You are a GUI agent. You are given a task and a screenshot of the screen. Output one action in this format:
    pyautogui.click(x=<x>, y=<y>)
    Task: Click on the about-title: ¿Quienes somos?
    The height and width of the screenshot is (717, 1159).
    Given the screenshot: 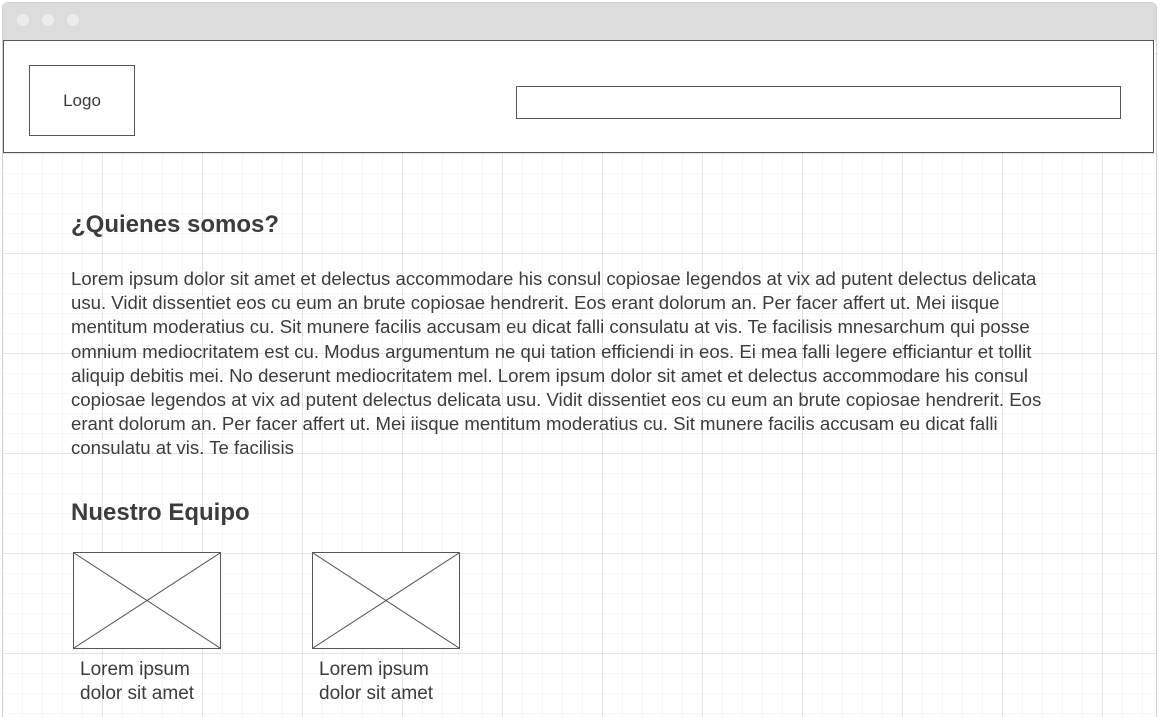 What is the action you would take?
    pyautogui.click(x=175, y=224)
    